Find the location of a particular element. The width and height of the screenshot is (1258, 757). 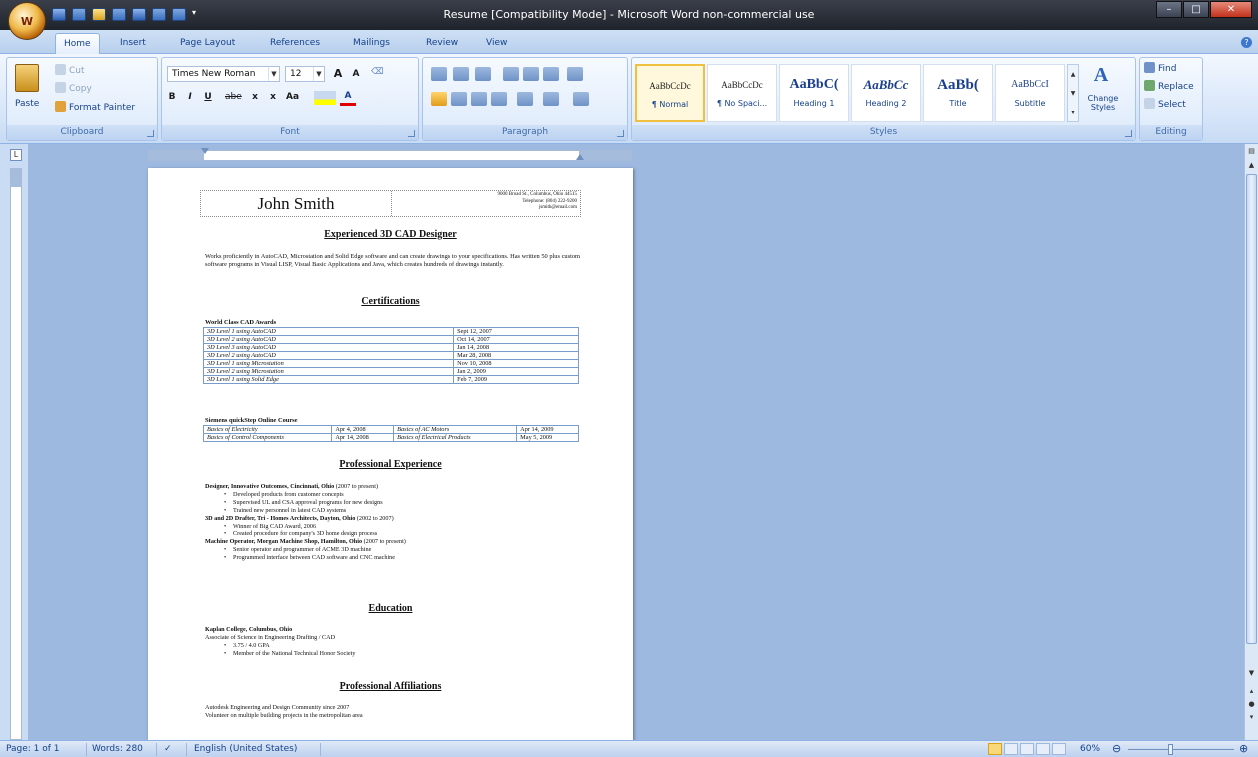

bullets-icon is located at coordinates (439, 74).